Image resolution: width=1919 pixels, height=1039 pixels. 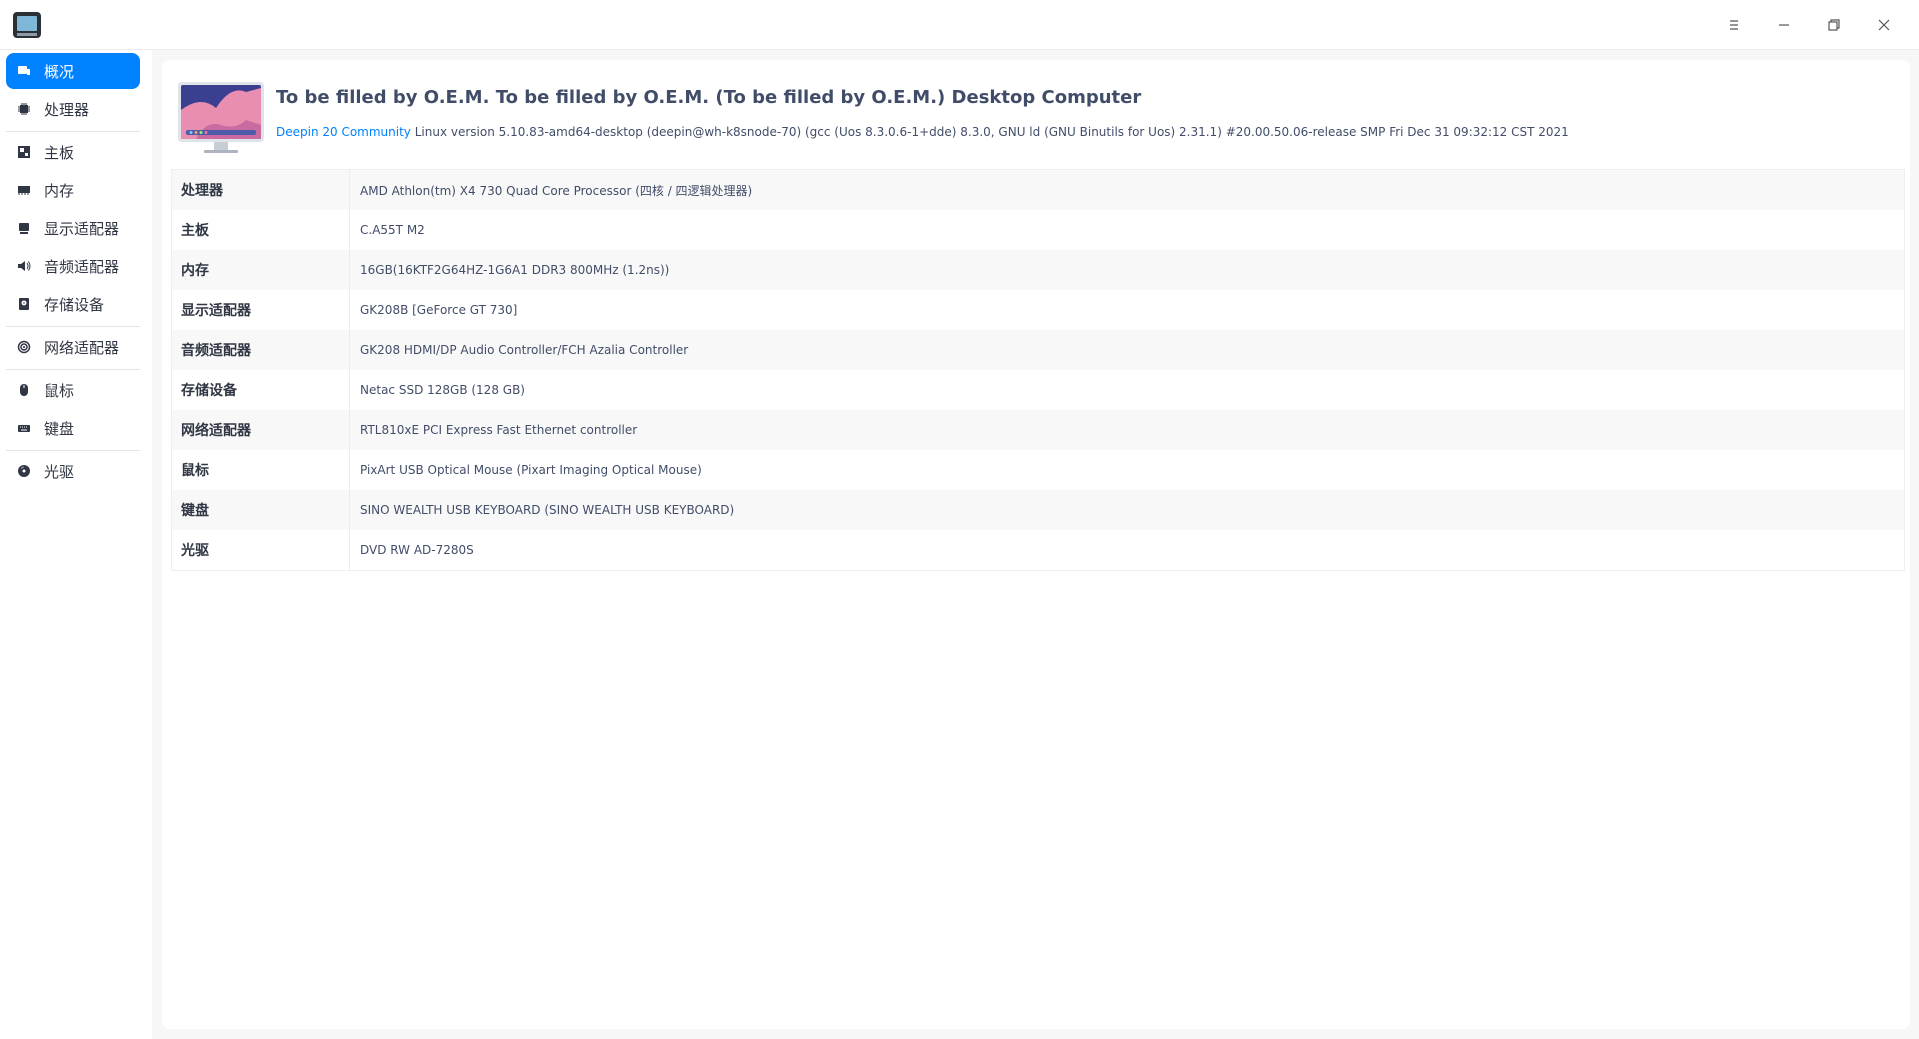 What do you see at coordinates (27, 24) in the screenshot?
I see `computer-monitor-icon` at bounding box center [27, 24].